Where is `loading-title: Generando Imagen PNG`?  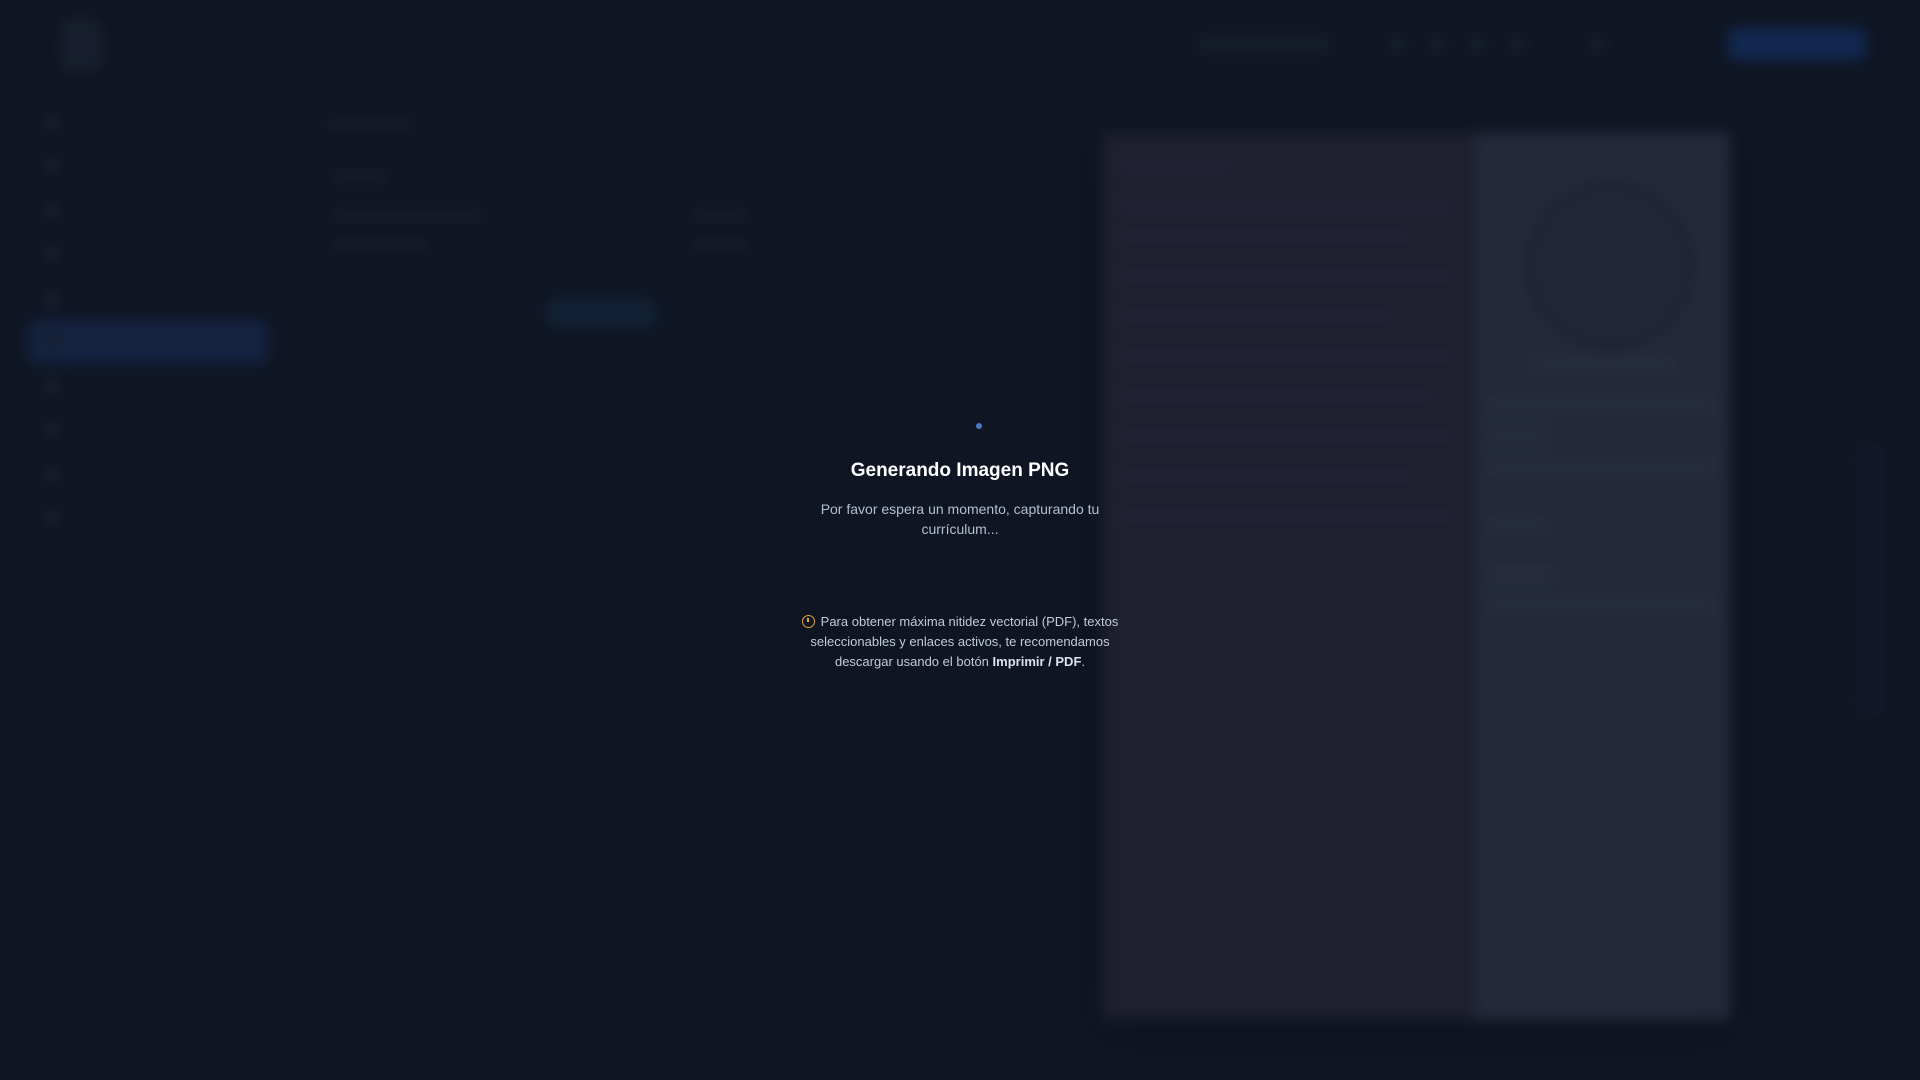 loading-title: Generando Imagen PNG is located at coordinates (960, 470).